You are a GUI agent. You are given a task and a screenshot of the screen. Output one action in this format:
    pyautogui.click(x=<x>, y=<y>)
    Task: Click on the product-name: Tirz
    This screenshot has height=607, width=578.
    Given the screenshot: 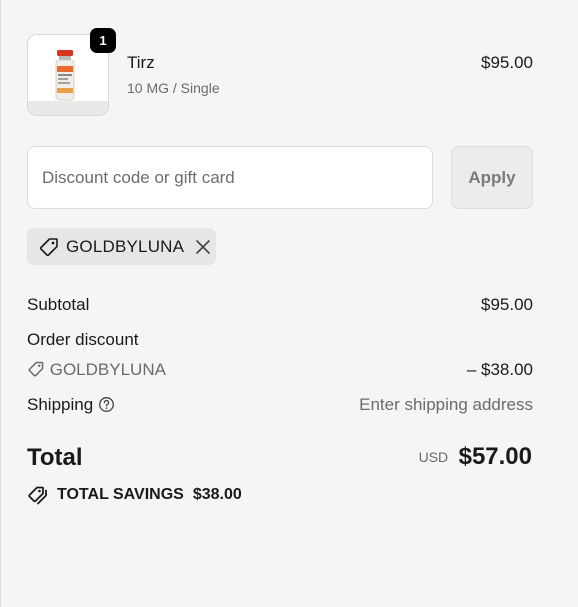 What is the action you would take?
    pyautogui.click(x=141, y=62)
    